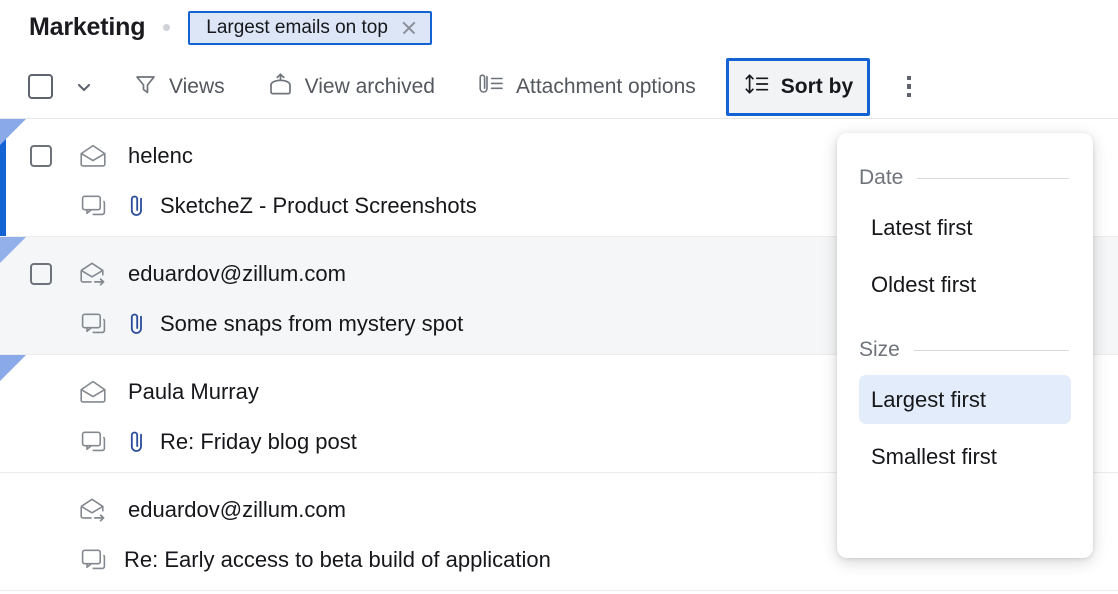  Describe the element at coordinates (84, 87) in the screenshot. I see `chevron-down-icon` at that location.